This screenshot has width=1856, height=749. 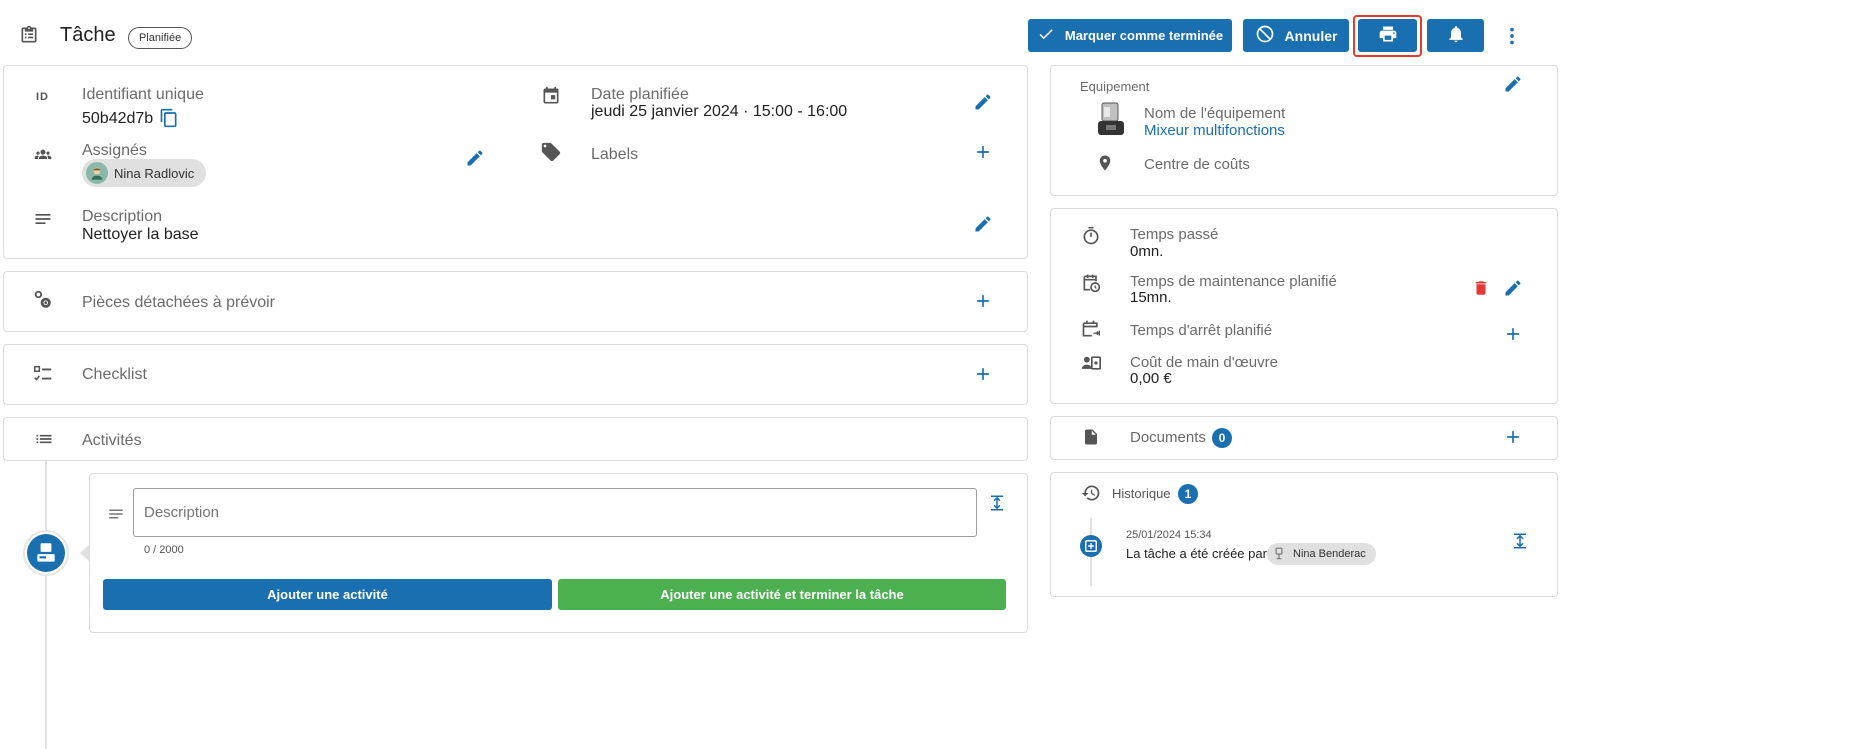 What do you see at coordinates (1329, 554) in the screenshot?
I see `history-user-name: Nina Benderac` at bounding box center [1329, 554].